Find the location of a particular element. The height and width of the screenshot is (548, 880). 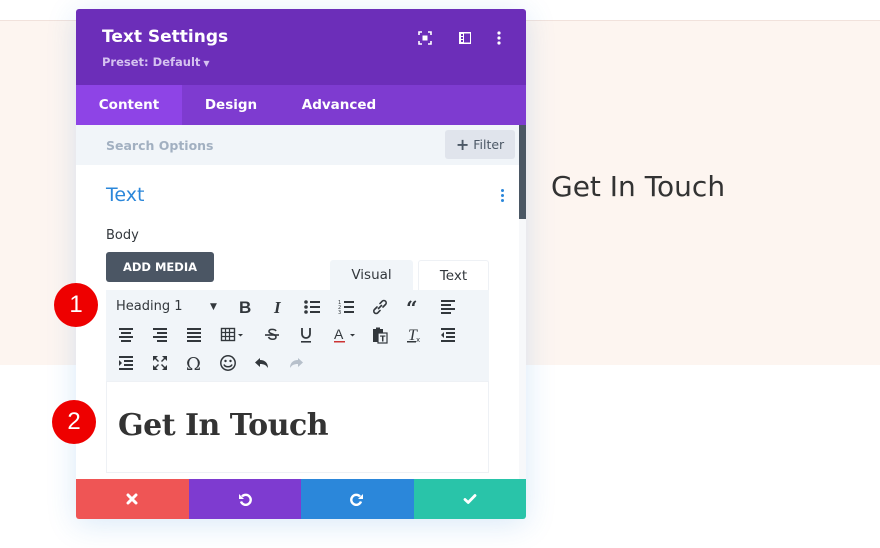

redo-button is located at coordinates (357, 499).